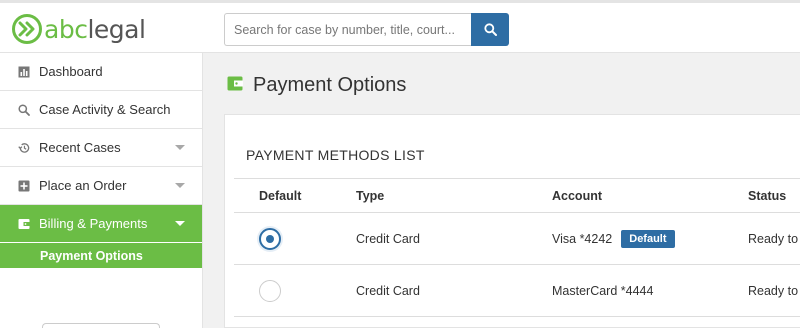 The width and height of the screenshot is (800, 328). Describe the element at coordinates (517, 195) in the screenshot. I see `table-header-row: Default Type Account Status` at that location.